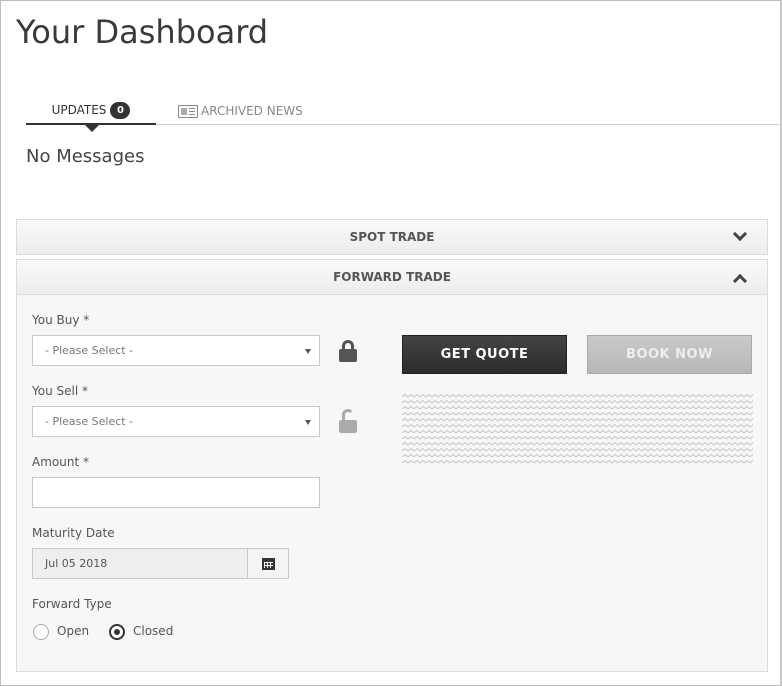 This screenshot has height=686, width=782. I want to click on amount-input, so click(176, 492).